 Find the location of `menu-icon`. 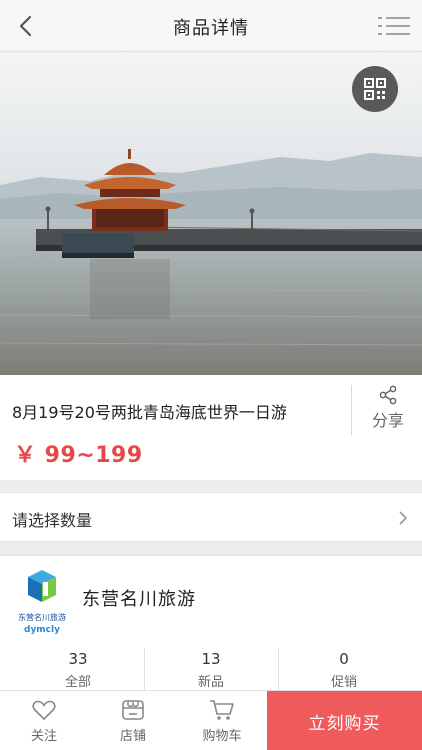

menu-icon is located at coordinates (394, 26).